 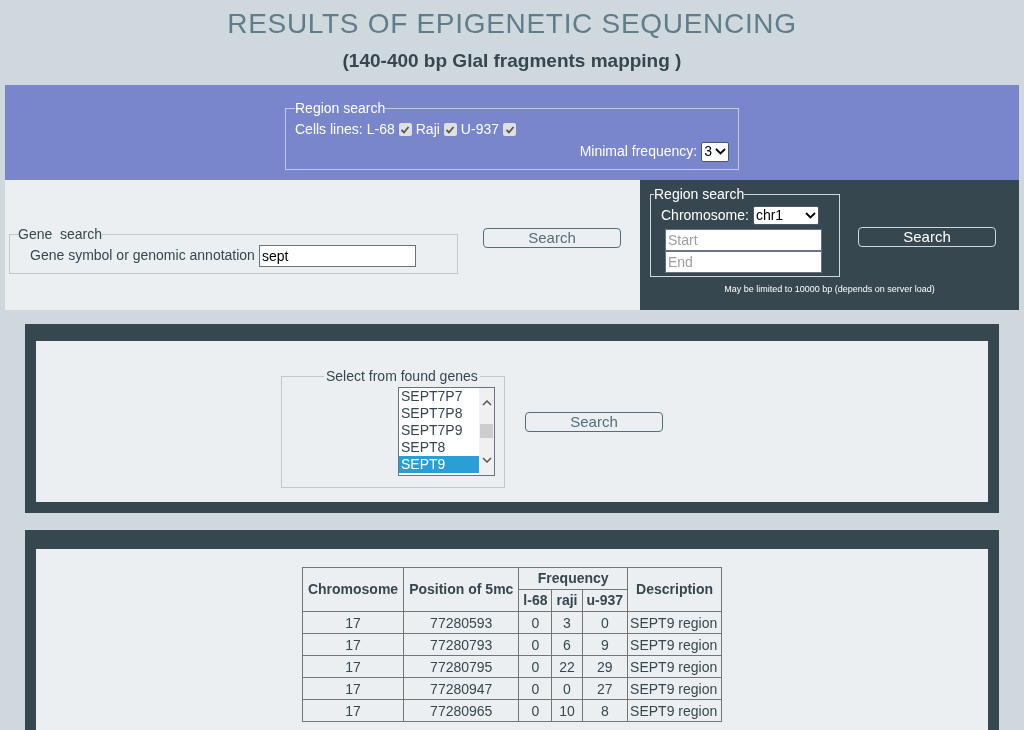 I want to click on end-field: End, so click(x=743, y=261).